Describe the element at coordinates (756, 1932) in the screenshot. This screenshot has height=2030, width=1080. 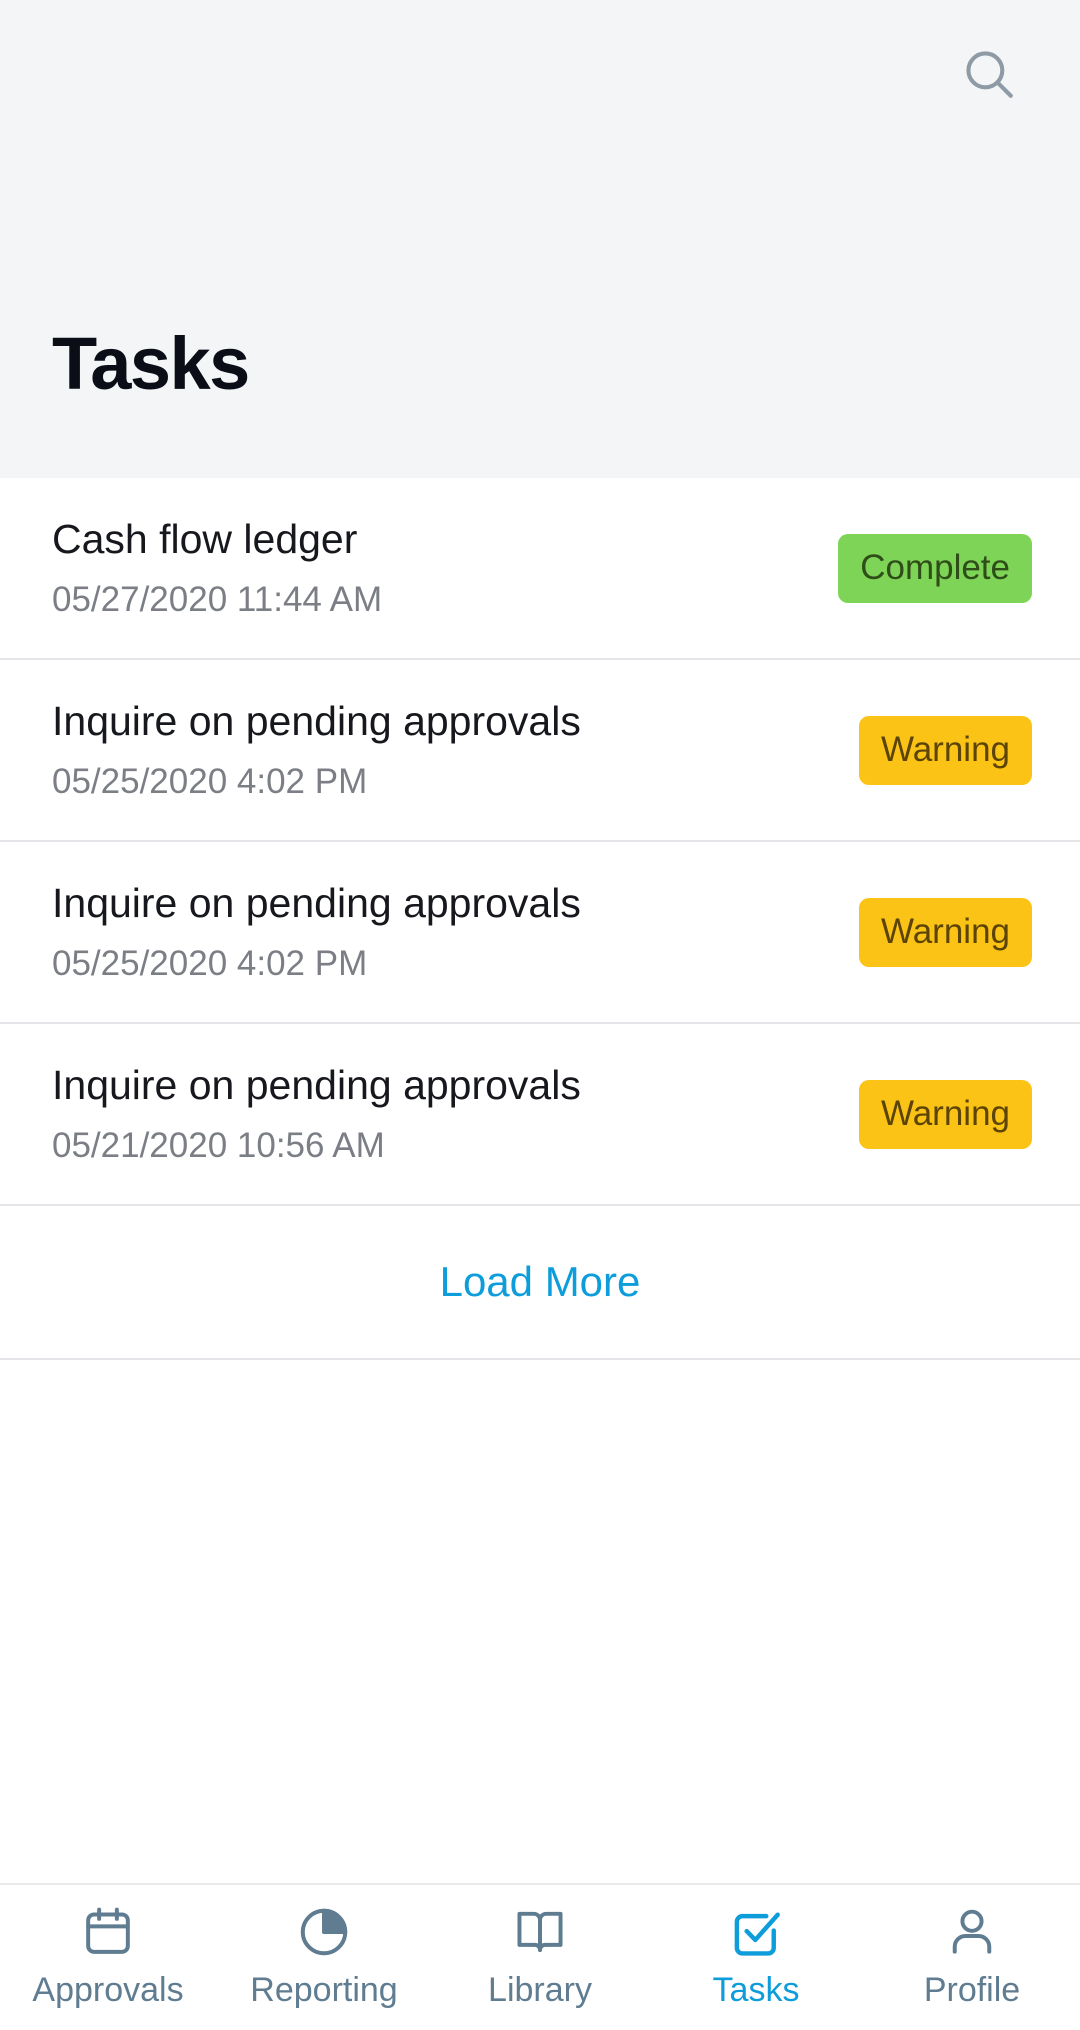
I see `checkbox-check-icon` at that location.